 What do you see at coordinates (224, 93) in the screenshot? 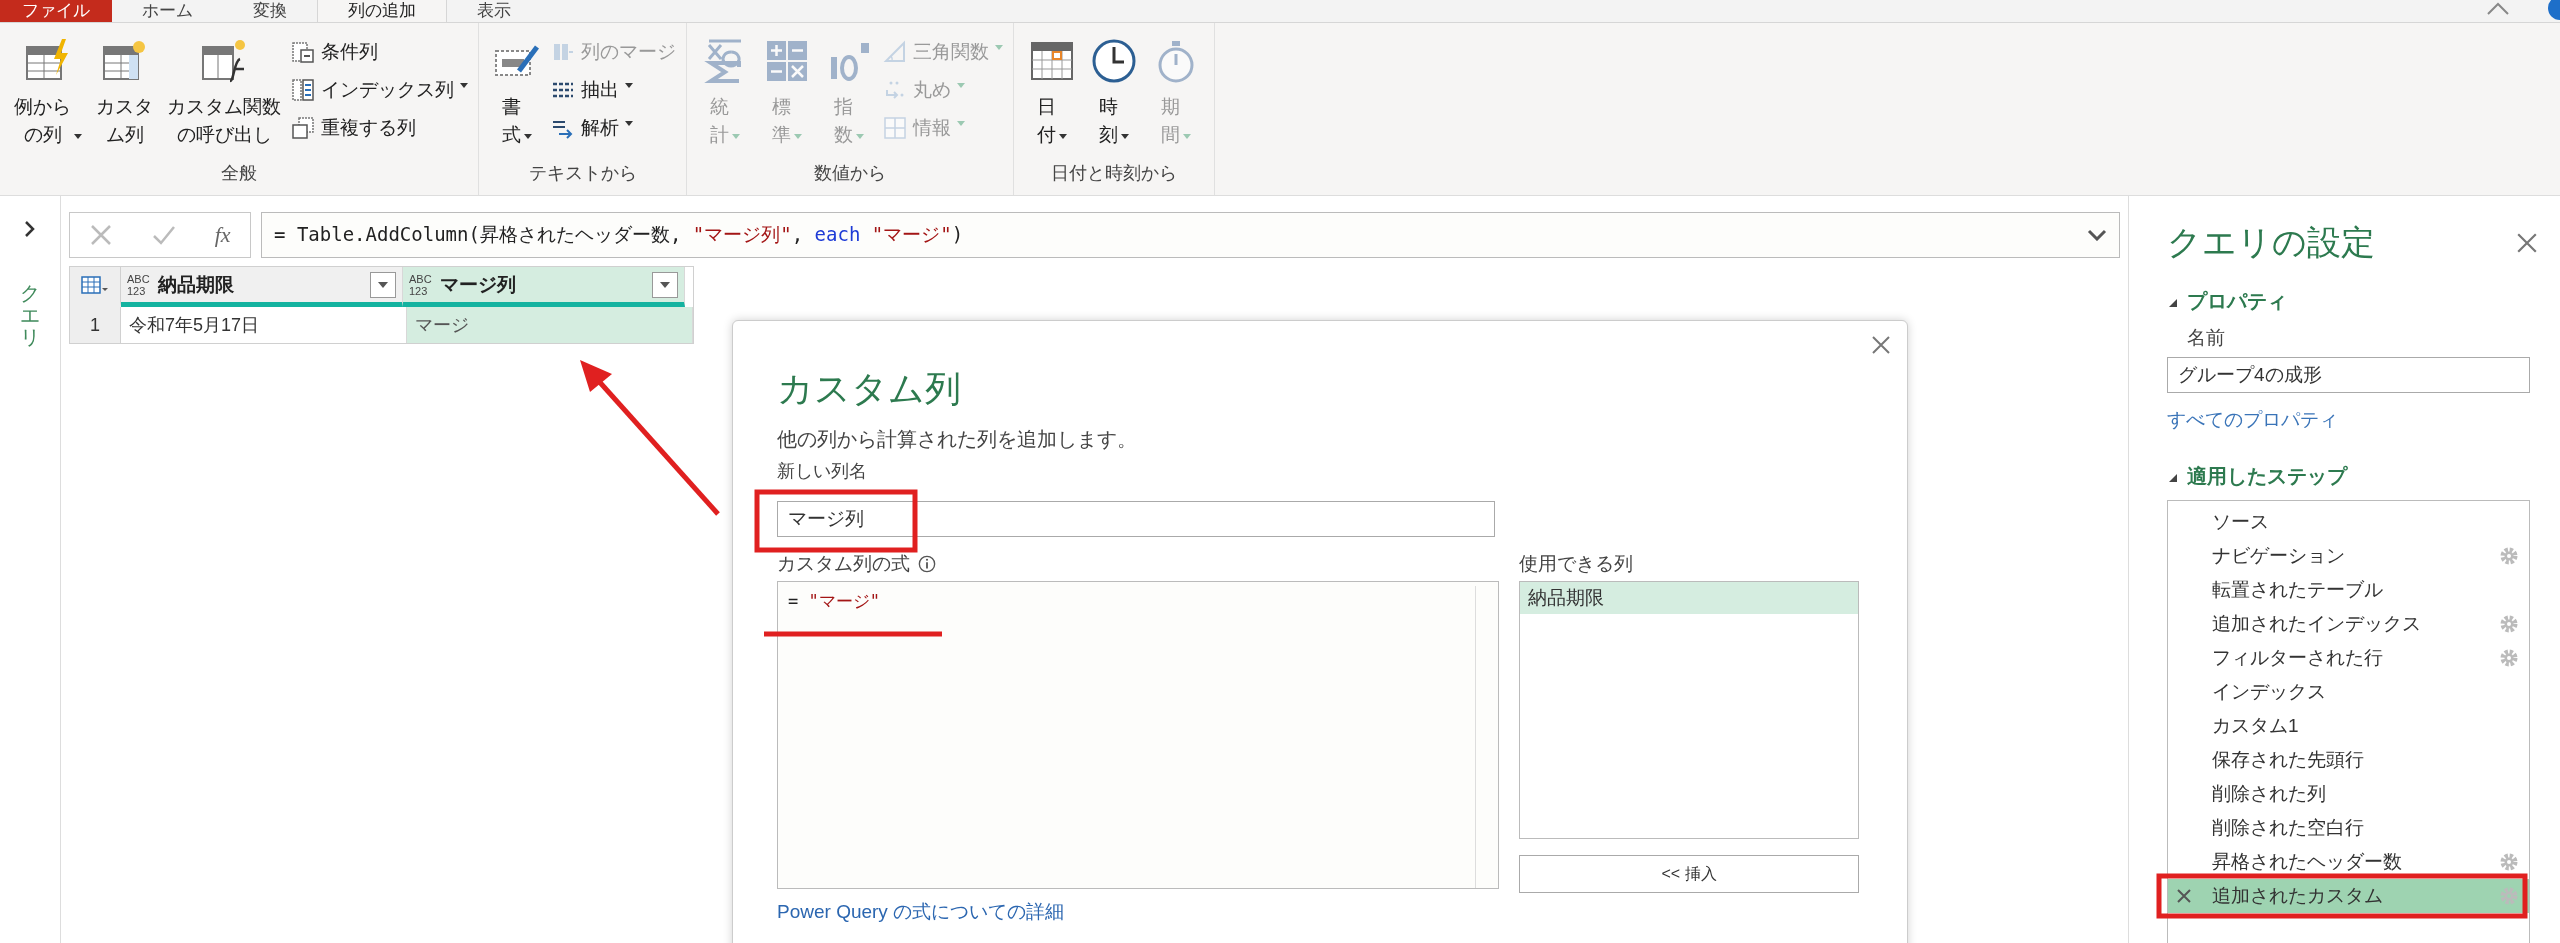
I see `ribbon-button: カスタム関数 の呼び出し` at bounding box center [224, 93].